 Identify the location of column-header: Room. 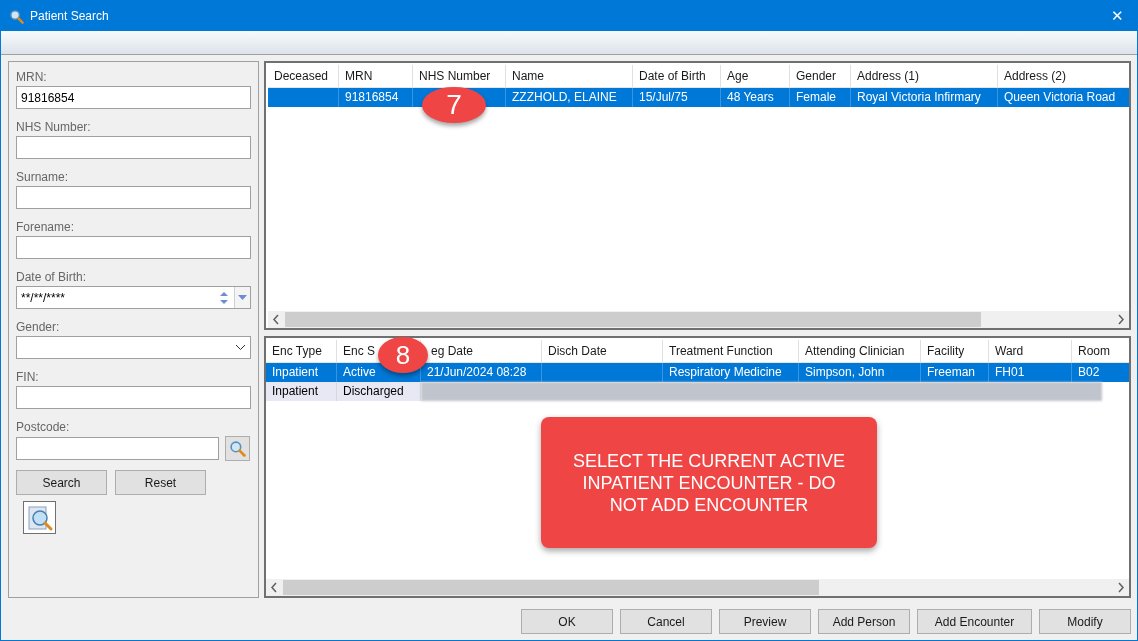
(1094, 351).